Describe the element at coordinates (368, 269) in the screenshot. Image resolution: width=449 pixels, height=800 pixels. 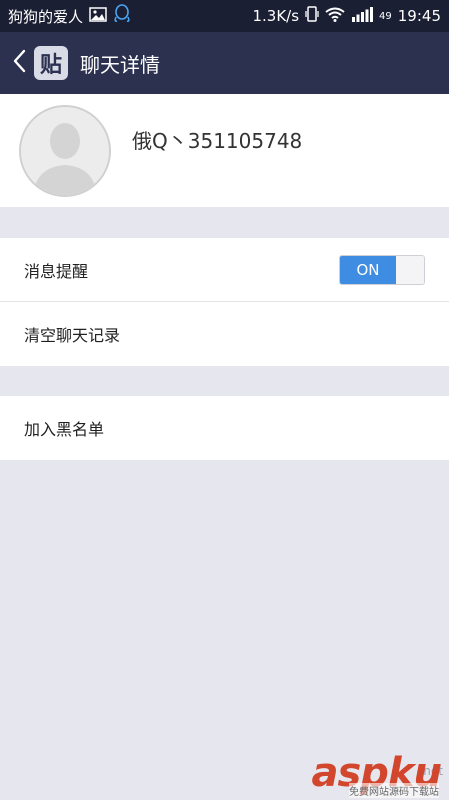
I see `toggle-on-label: ON` at that location.